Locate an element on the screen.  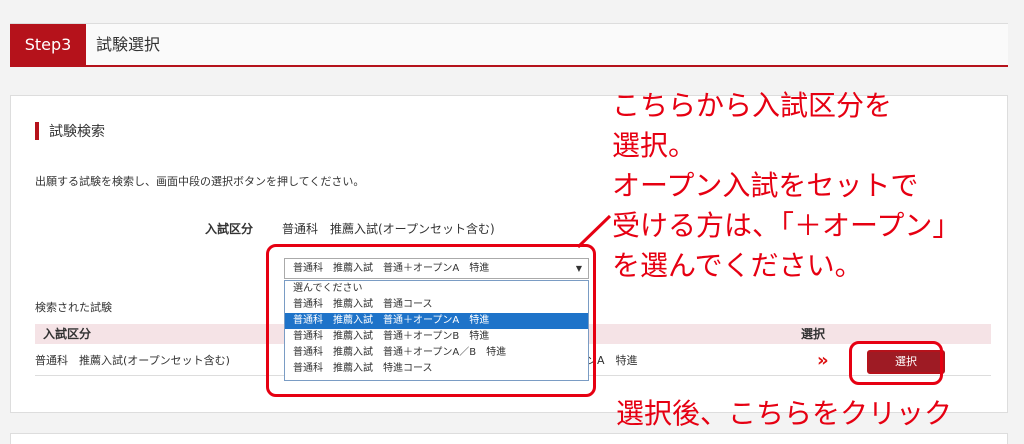
row-category: 普通科 推薦入試(オープンセット含む) is located at coordinates (132, 360).